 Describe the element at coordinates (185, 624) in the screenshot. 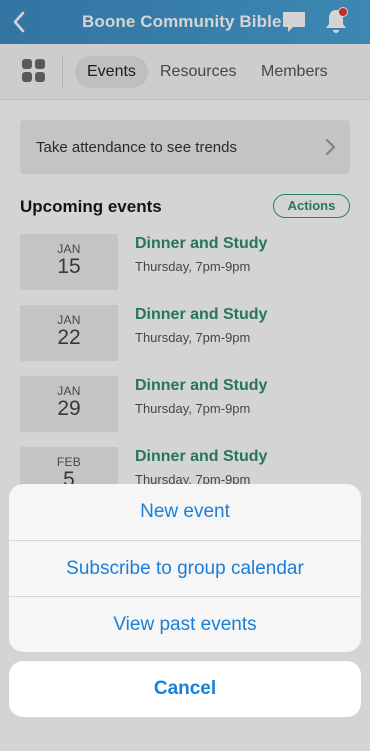

I see `view-past-events-button: View past events` at that location.